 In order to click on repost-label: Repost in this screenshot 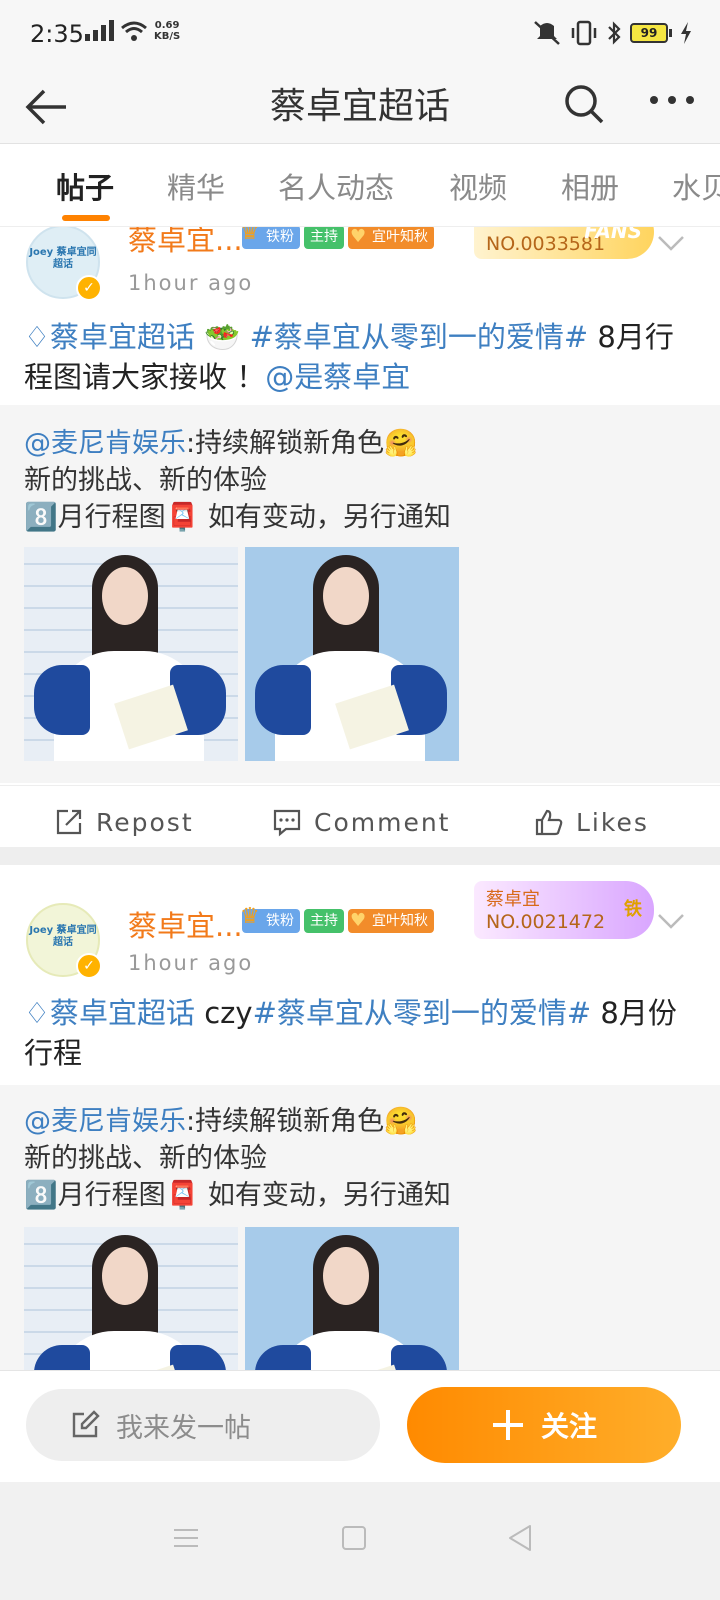, I will do `click(145, 822)`.